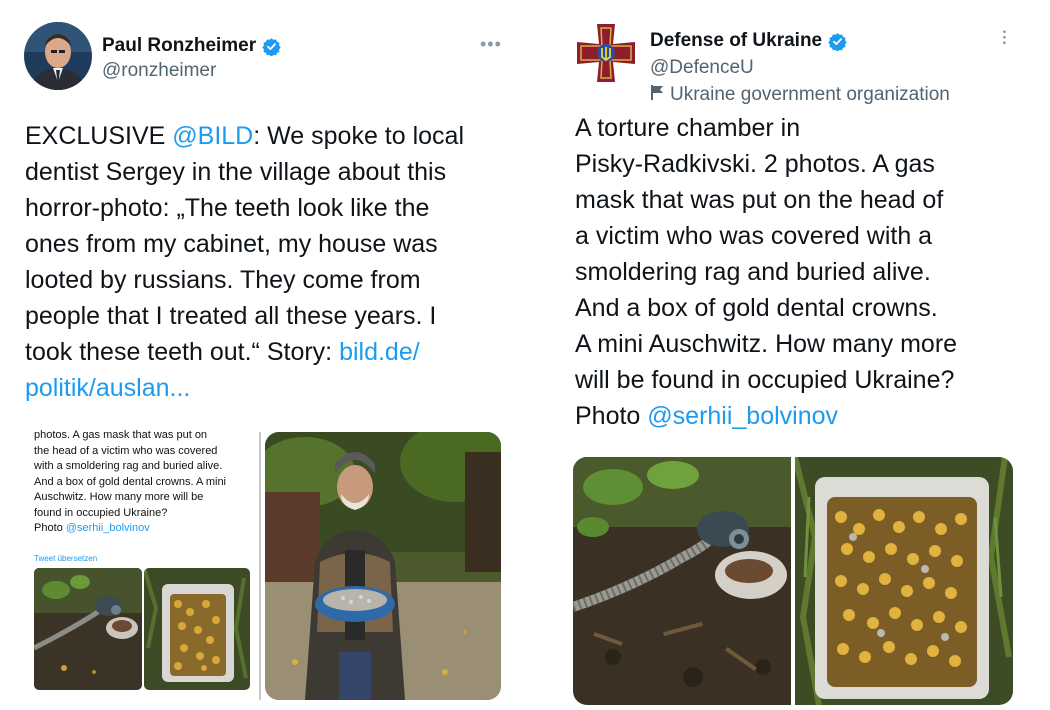  Describe the element at coordinates (756, 308) in the screenshot. I see `text-line: And a box of gold dental crowns.` at that location.